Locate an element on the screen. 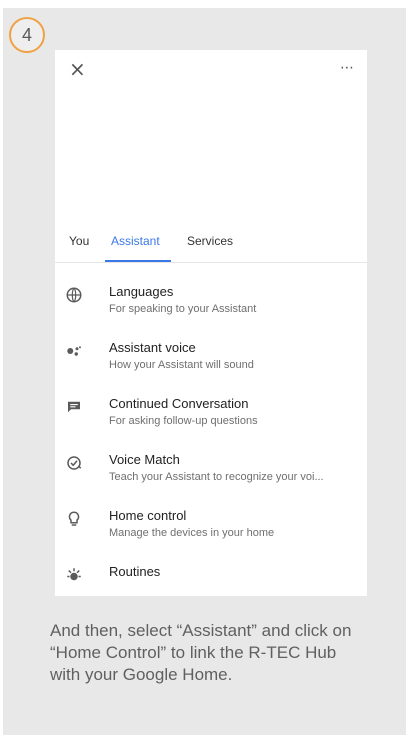  item-subtitle: Manage the devices in your home is located at coordinates (192, 533).